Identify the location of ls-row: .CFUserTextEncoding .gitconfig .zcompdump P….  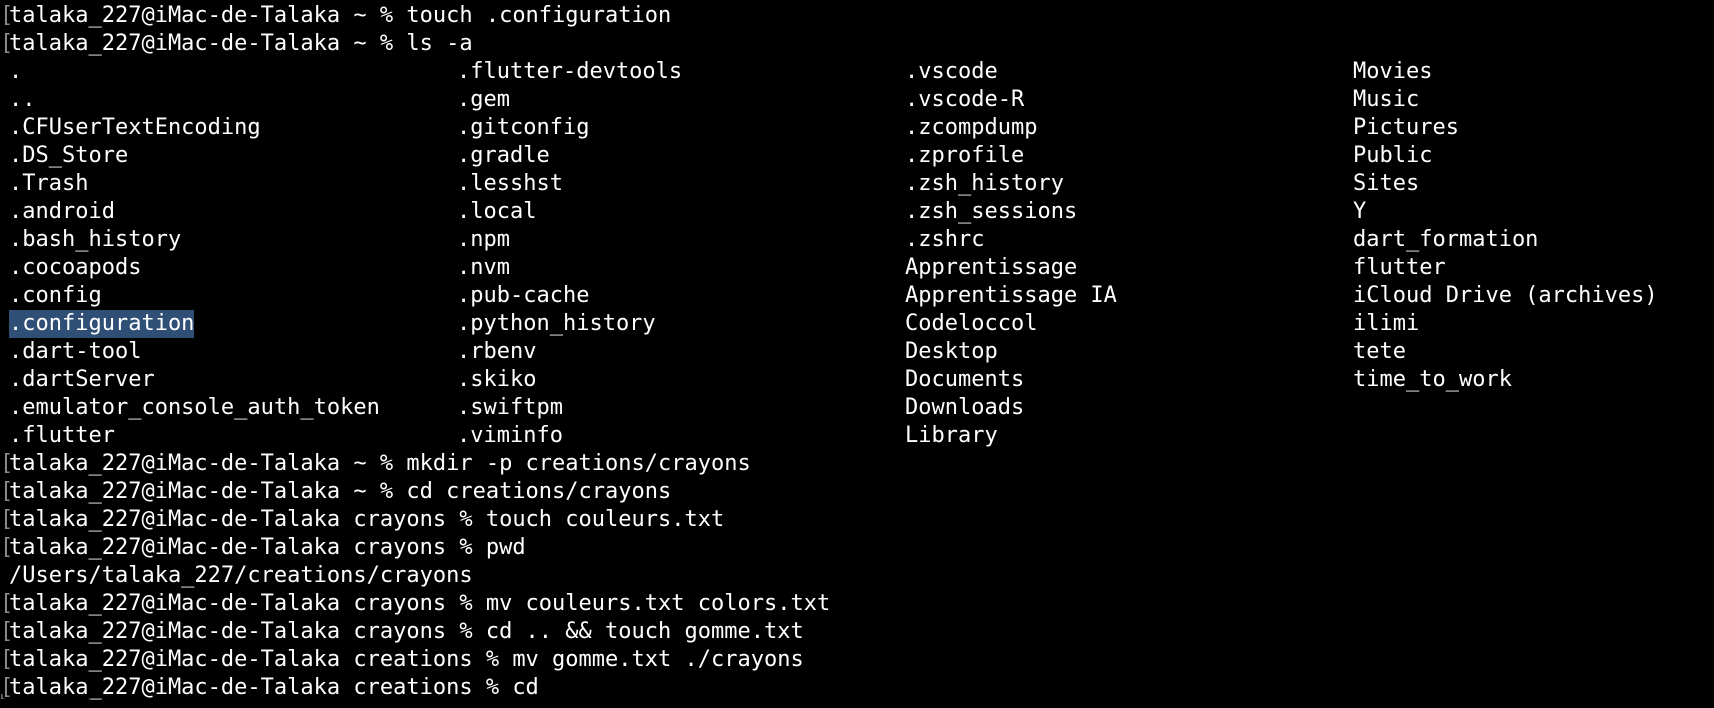
(857, 128).